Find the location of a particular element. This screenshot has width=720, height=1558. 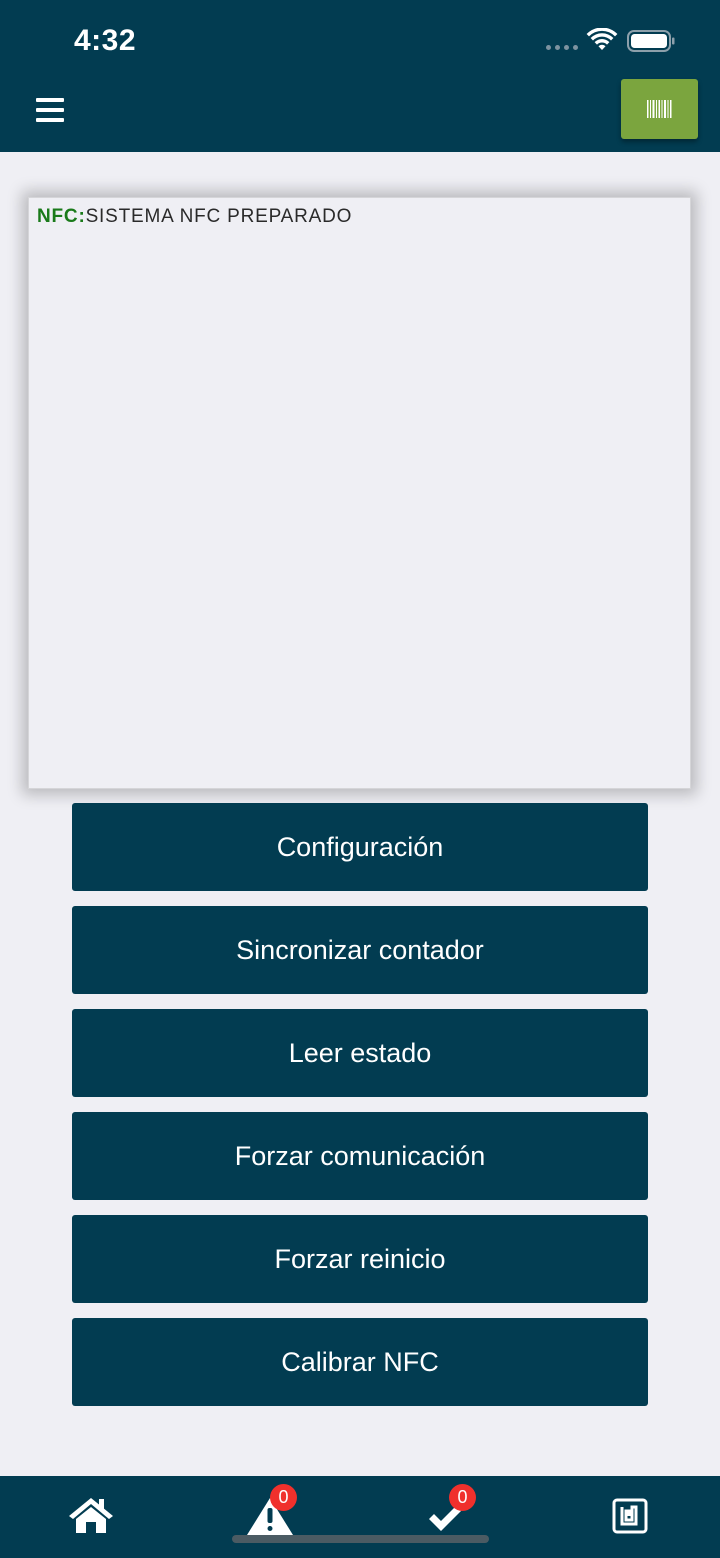

log-line: NFC:SISTEMA NFC PREPARADO is located at coordinates (359, 217).